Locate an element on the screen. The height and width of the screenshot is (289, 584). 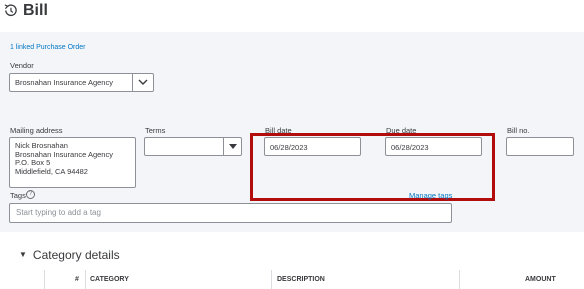
terms-dropdown-button is located at coordinates (232, 146).